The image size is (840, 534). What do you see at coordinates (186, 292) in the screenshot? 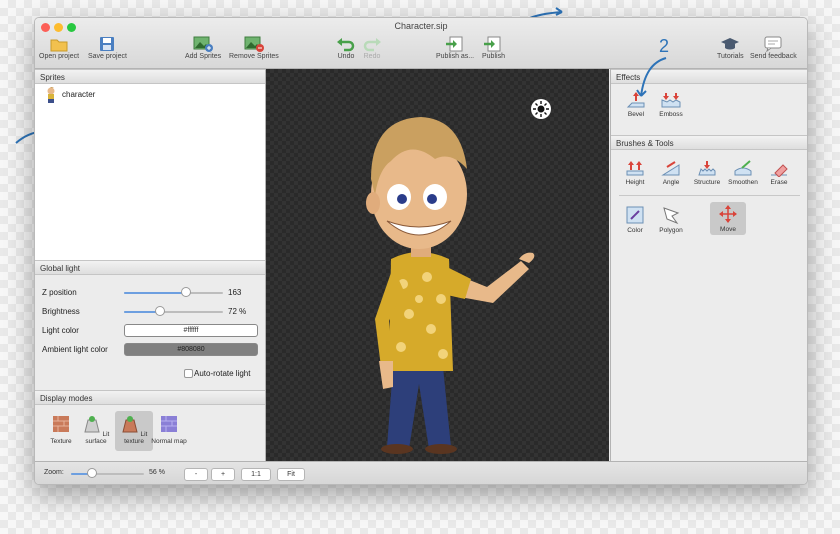
I see `z-position-slider-knob` at bounding box center [186, 292].